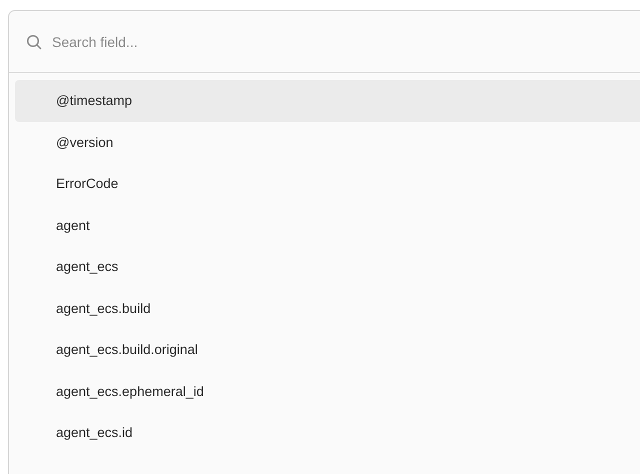 This screenshot has height=474, width=640. What do you see at coordinates (327, 433) in the screenshot?
I see `field-list-item: agent_ecs.id` at bounding box center [327, 433].